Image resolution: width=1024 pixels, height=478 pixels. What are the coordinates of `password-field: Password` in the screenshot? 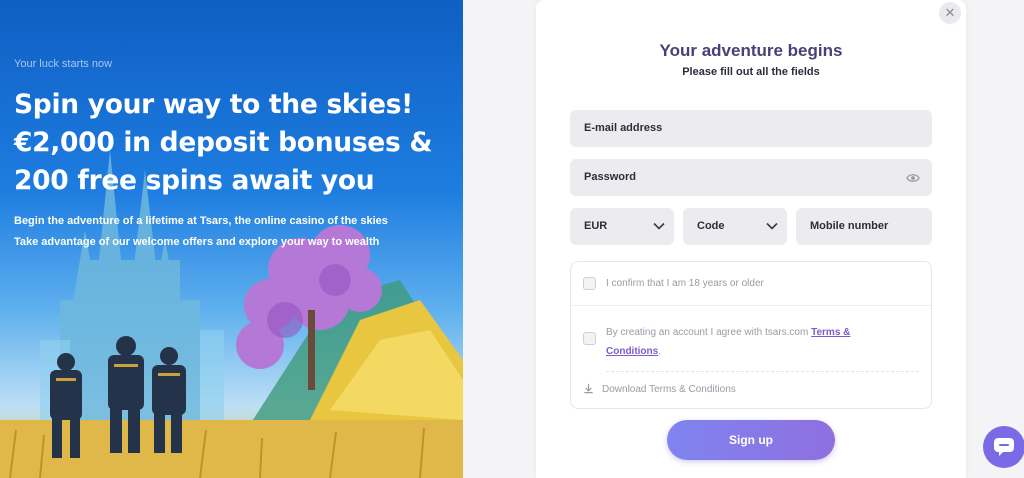 It's located at (751, 177).